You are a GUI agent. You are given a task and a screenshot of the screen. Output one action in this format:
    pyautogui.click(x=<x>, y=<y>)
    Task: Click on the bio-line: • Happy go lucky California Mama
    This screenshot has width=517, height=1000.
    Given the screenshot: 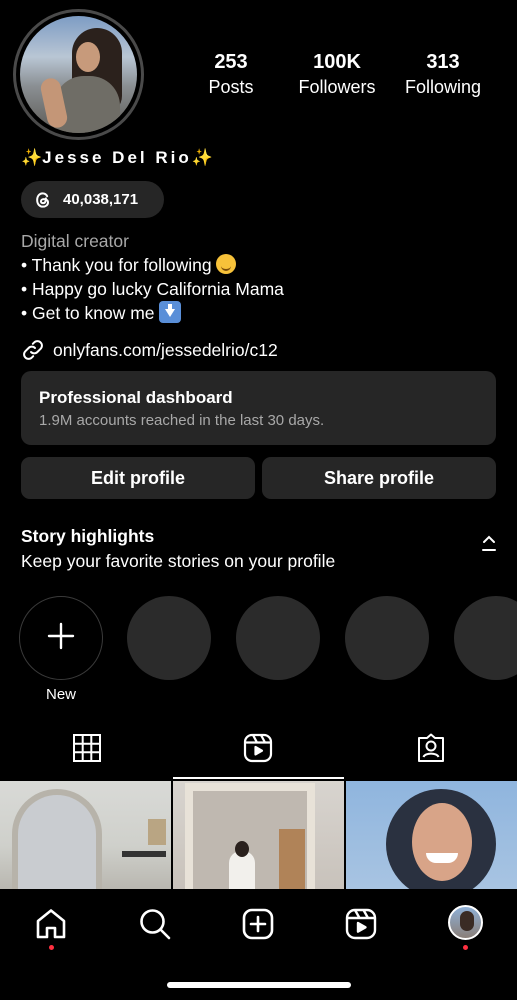 What is the action you would take?
    pyautogui.click(x=152, y=289)
    